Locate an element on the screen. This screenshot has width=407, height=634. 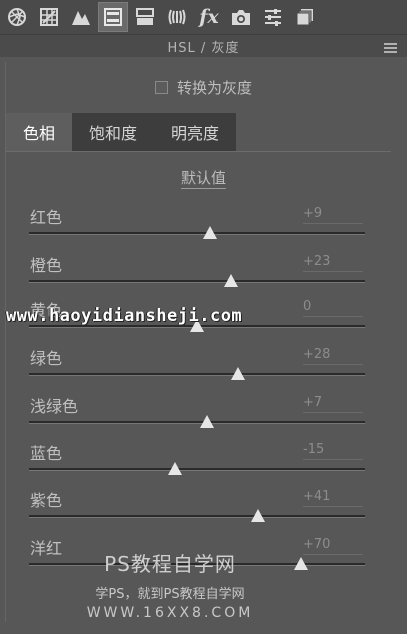
watermark-title: PS教程自学网 is located at coordinates (170, 564).